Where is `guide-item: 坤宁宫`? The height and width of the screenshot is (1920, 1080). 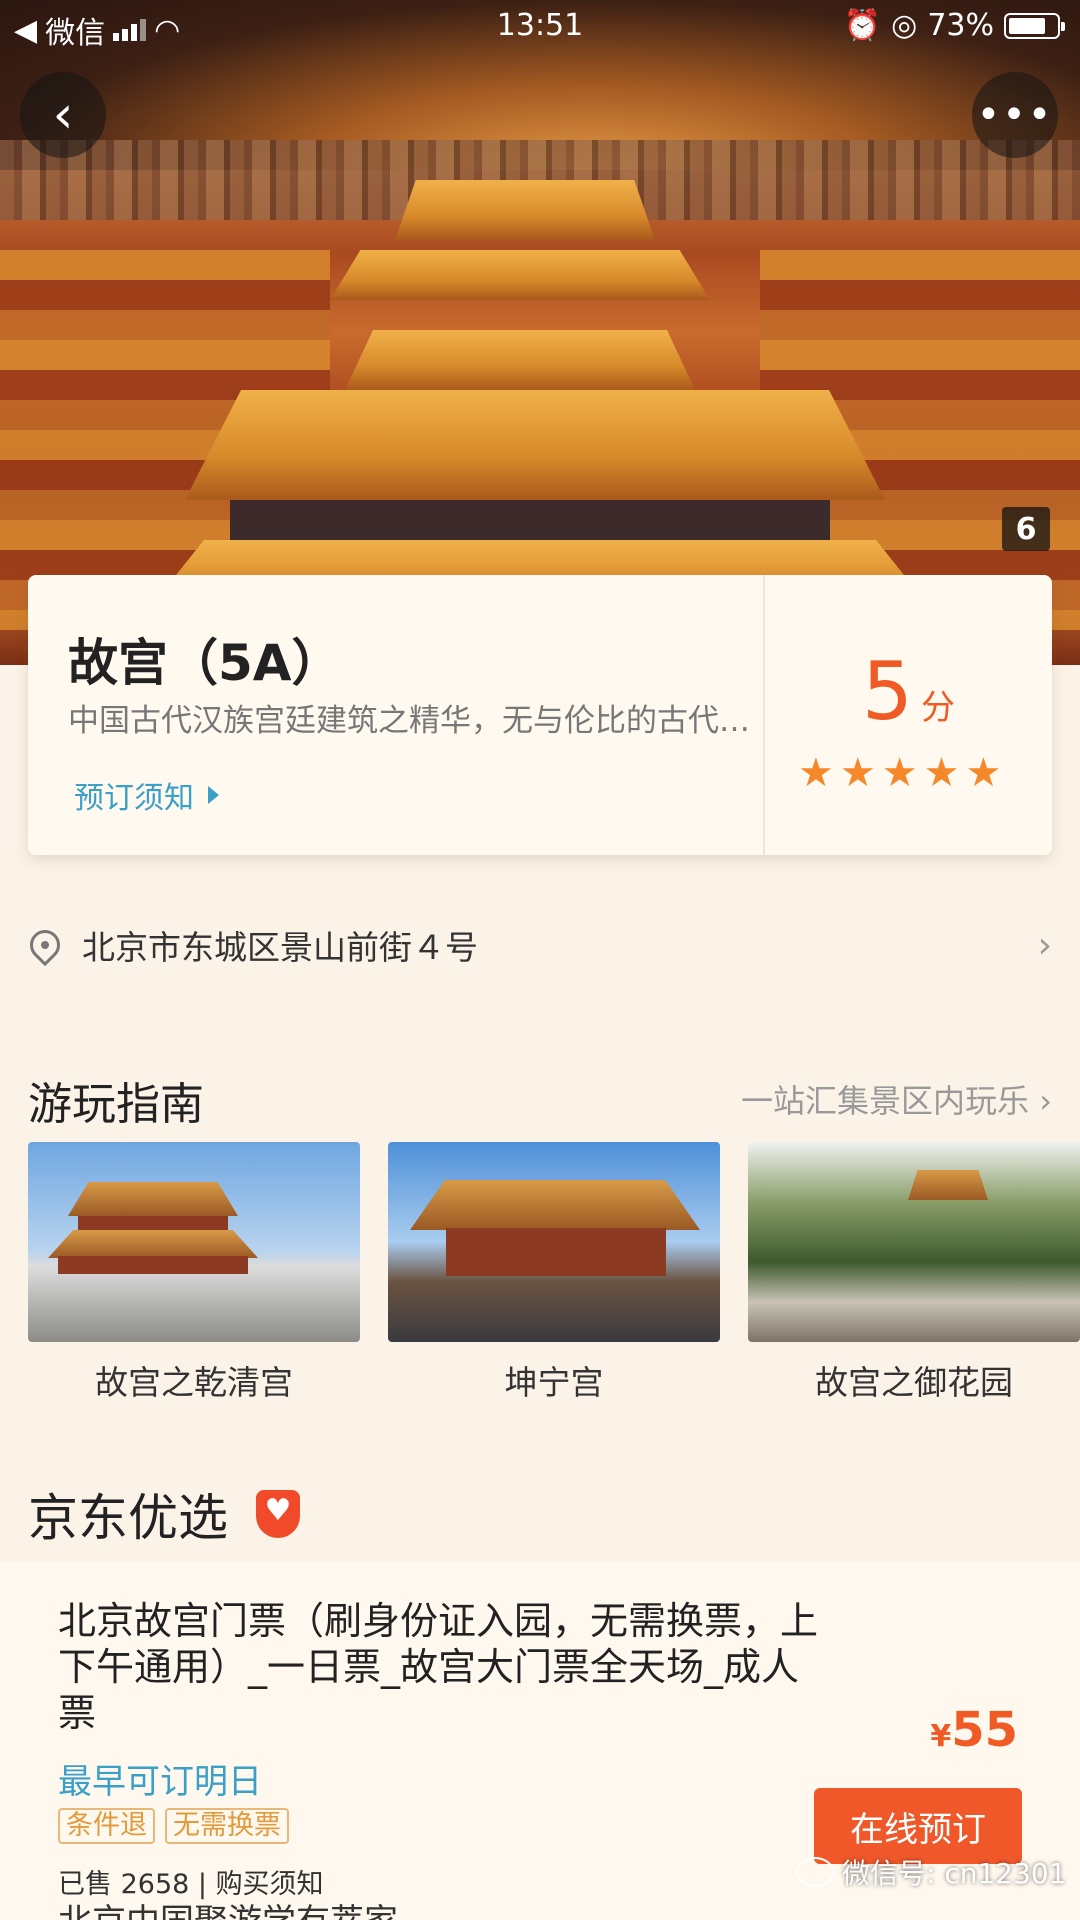 guide-item: 坤宁宫 is located at coordinates (554, 1273).